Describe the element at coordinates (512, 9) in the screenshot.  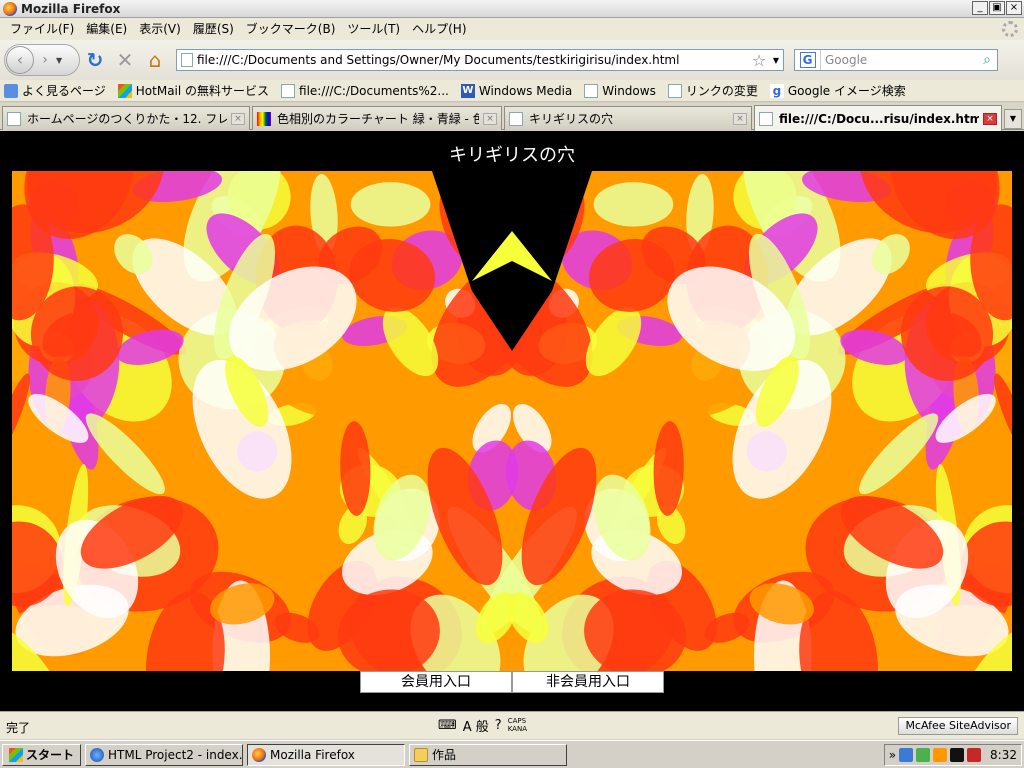
I see `window-title-bar: Mozilla Firefox _ ▣ ×` at that location.